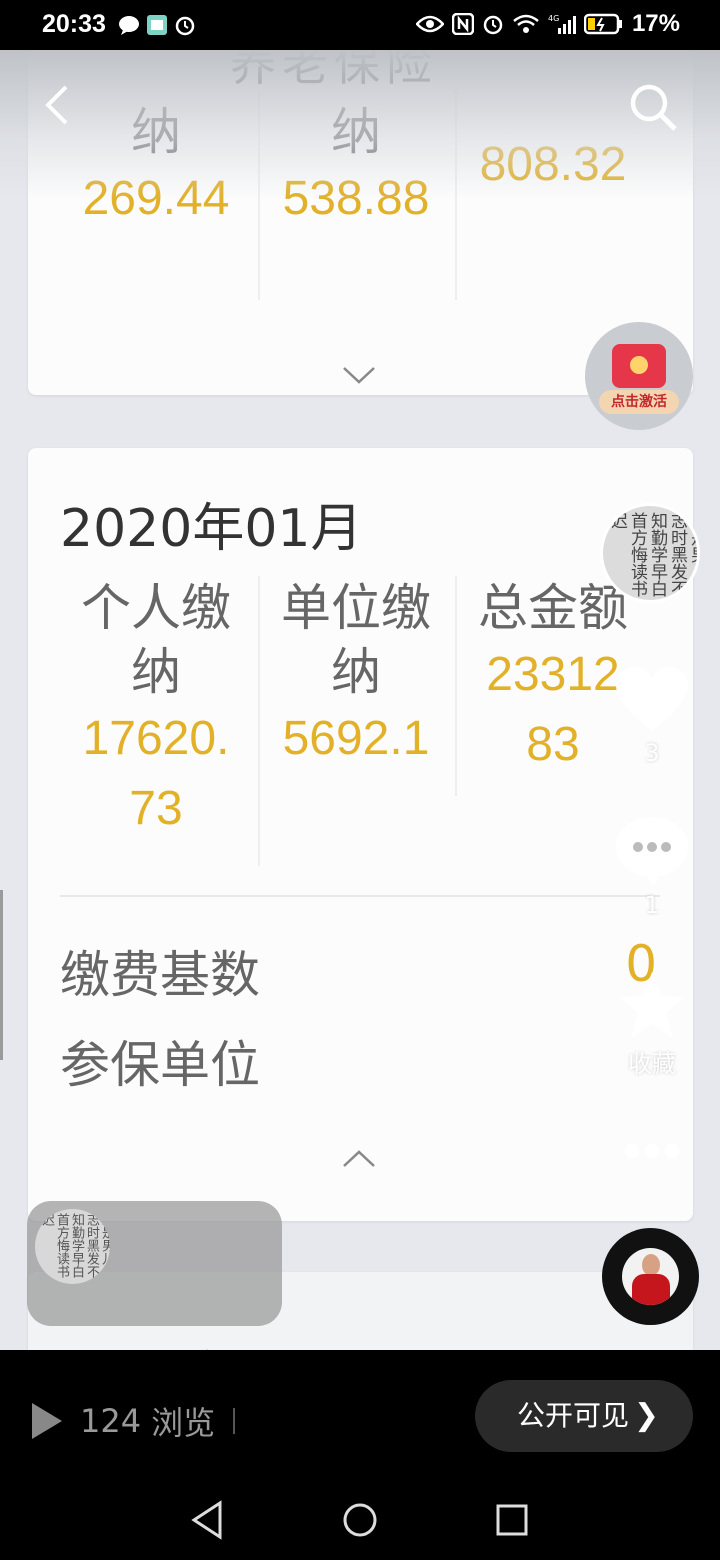  Describe the element at coordinates (360, 25) in the screenshot. I see `status-bar: 20:33 4G 17%` at that location.